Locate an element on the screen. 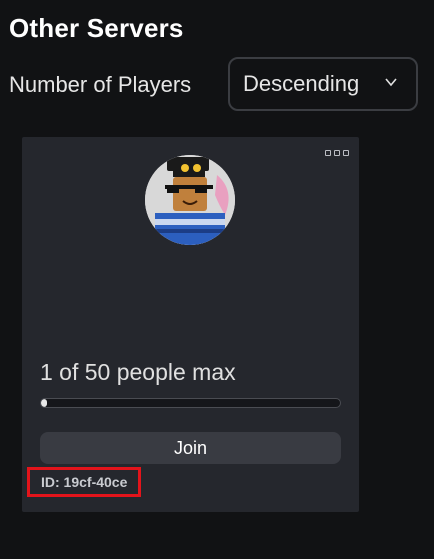 Image resolution: width=434 pixels, height=559 pixels. more-options-icon is located at coordinates (339, 155).